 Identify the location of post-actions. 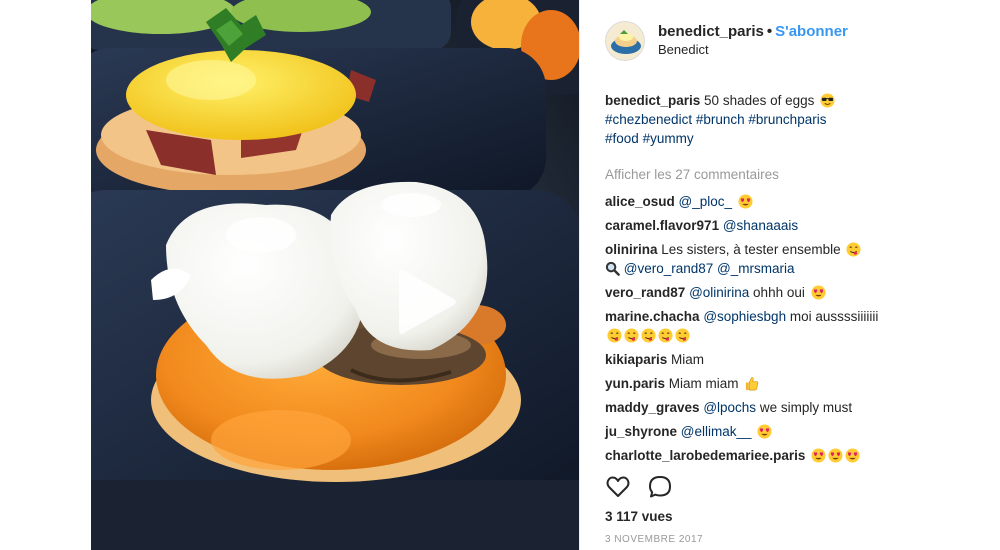
(639, 487).